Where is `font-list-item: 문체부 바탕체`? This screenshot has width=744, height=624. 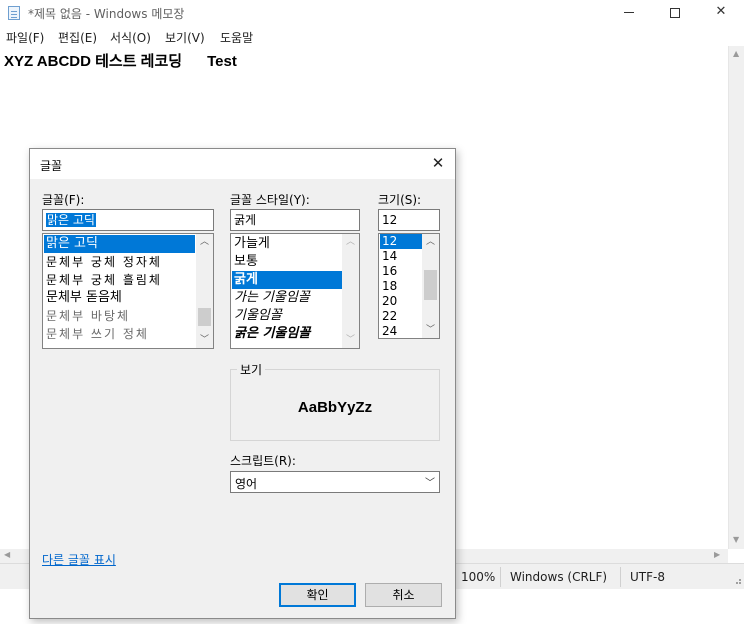 font-list-item: 문체부 바탕체 is located at coordinates (119, 316).